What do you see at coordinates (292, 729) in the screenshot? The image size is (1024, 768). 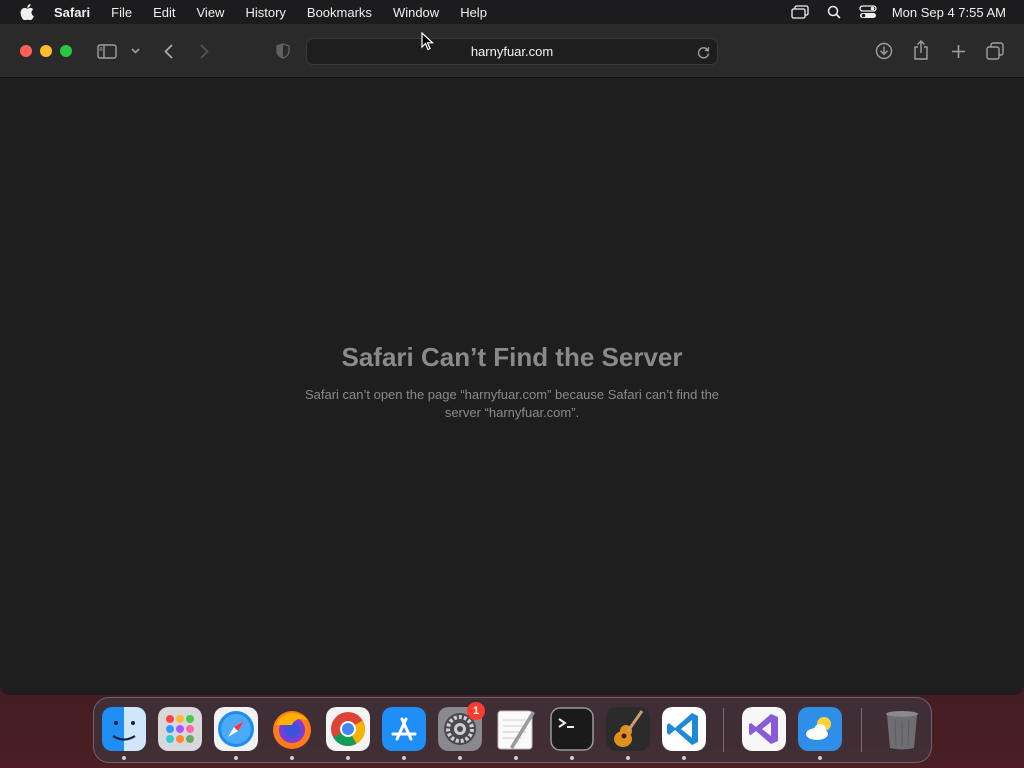 I see `firefox-icon` at bounding box center [292, 729].